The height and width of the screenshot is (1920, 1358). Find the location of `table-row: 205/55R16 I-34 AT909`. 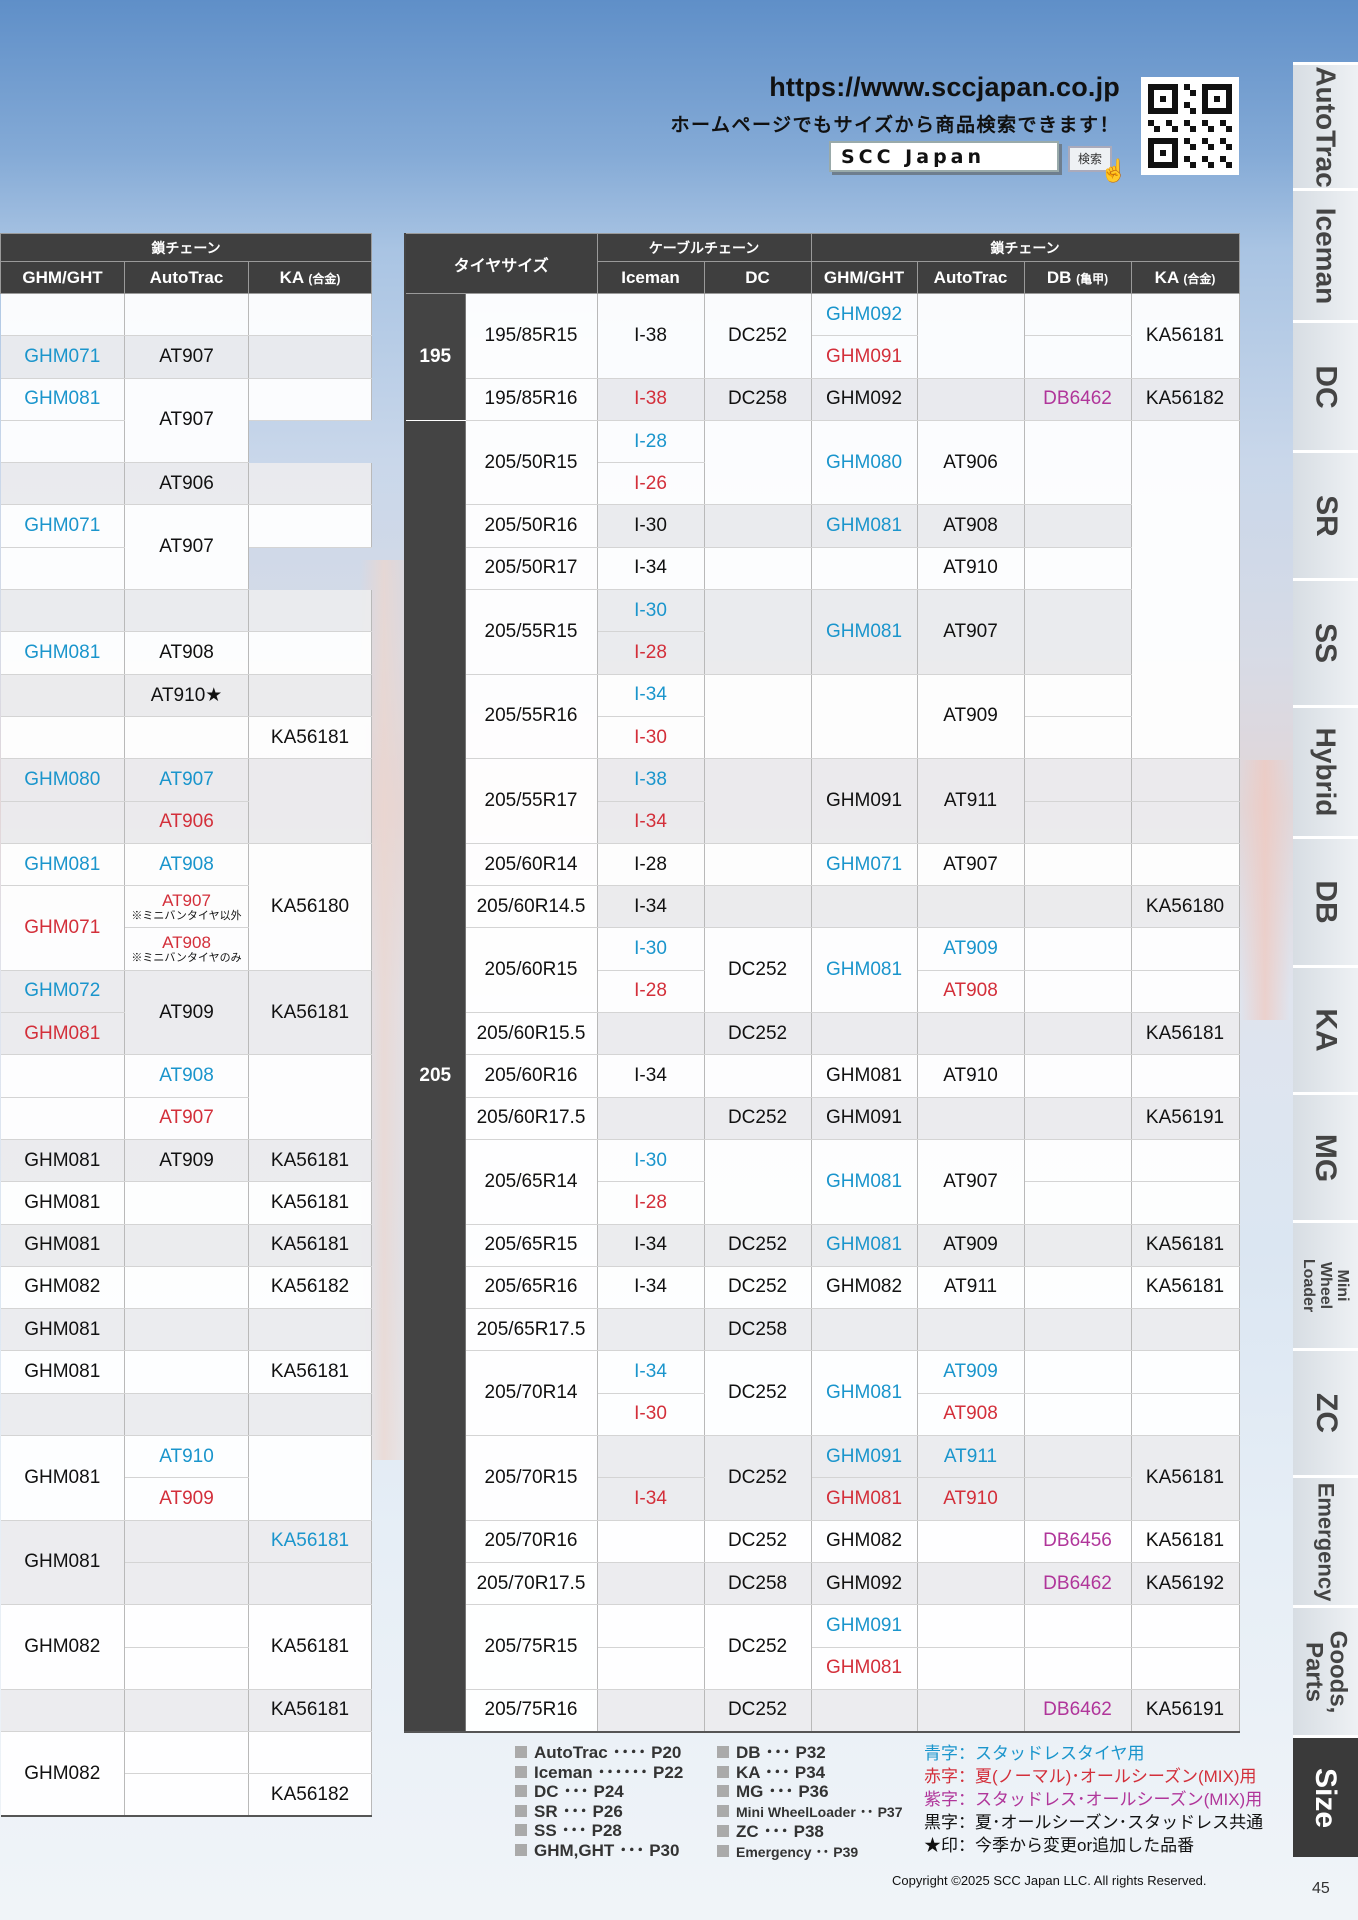

table-row: 205/55R16 I-34 AT909 is located at coordinates (822, 717).